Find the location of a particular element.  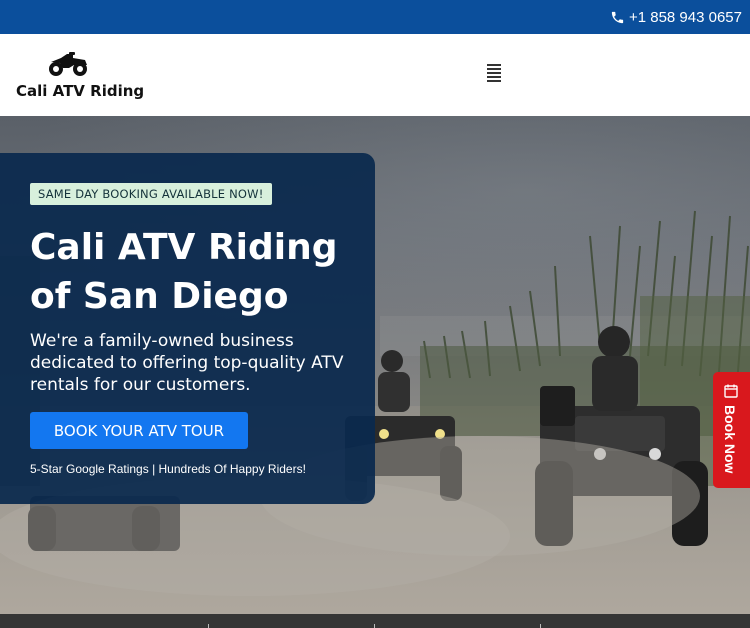

book-now-label: Book Now is located at coordinates (730, 439).